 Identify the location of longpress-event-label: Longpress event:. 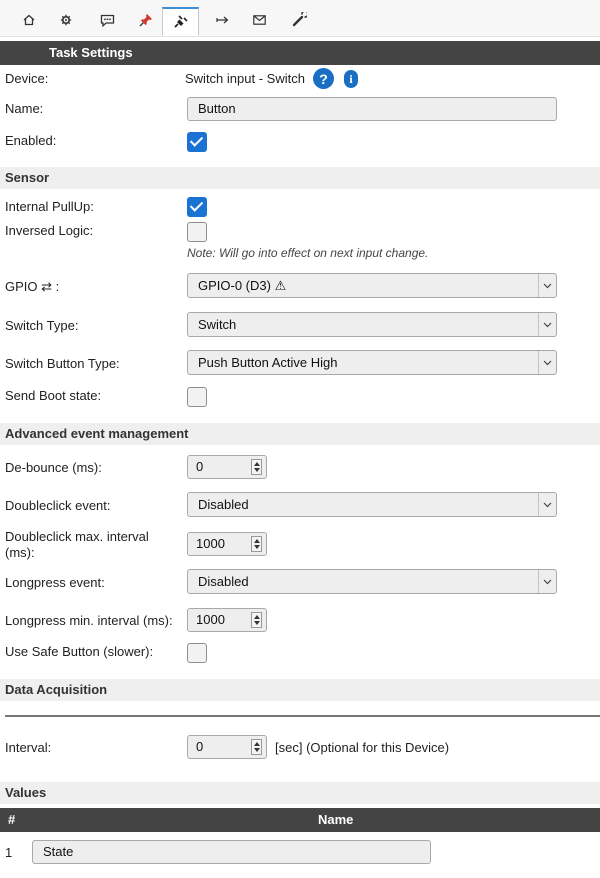
(55, 582).